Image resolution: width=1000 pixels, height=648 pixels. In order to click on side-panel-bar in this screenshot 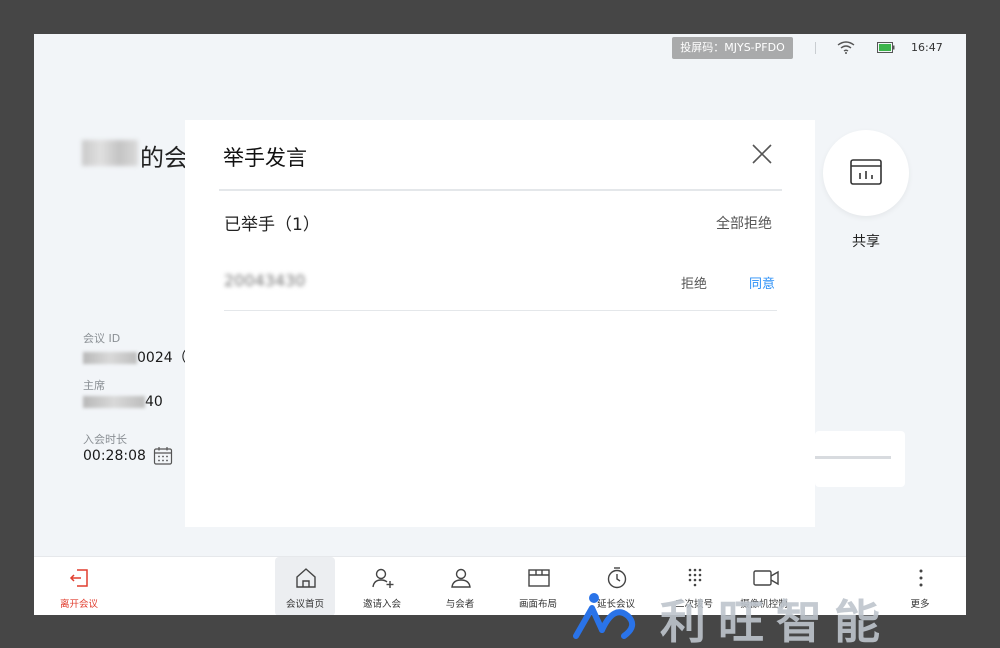, I will do `click(853, 457)`.